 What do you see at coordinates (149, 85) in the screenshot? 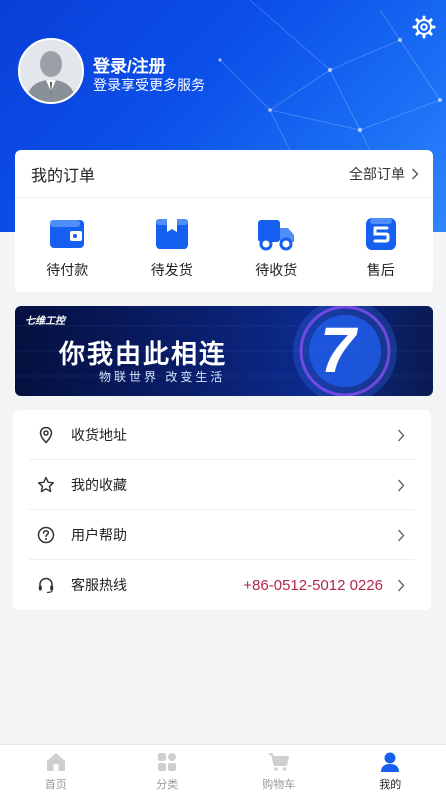
I see `login-subtitle: 登录享受更多服务` at bounding box center [149, 85].